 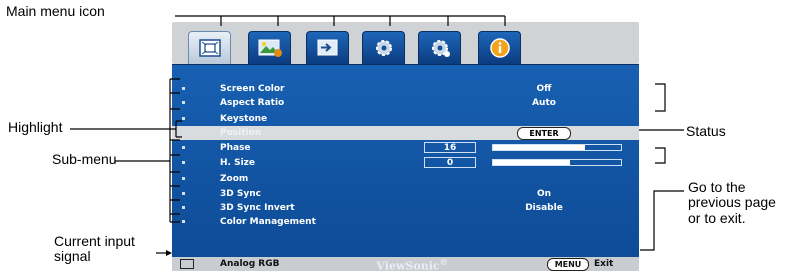 I want to click on menu-item-label: Keystone, so click(x=244, y=119).